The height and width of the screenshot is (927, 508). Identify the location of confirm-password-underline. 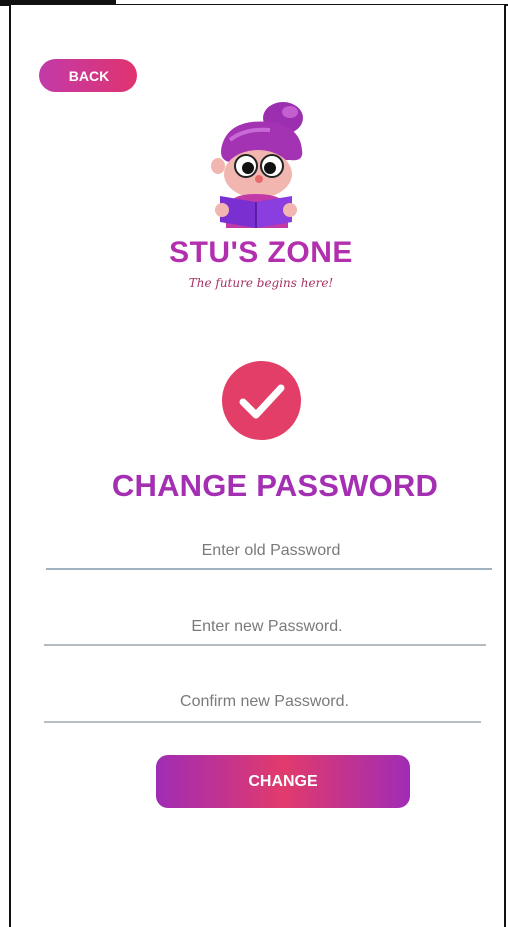
(262, 722).